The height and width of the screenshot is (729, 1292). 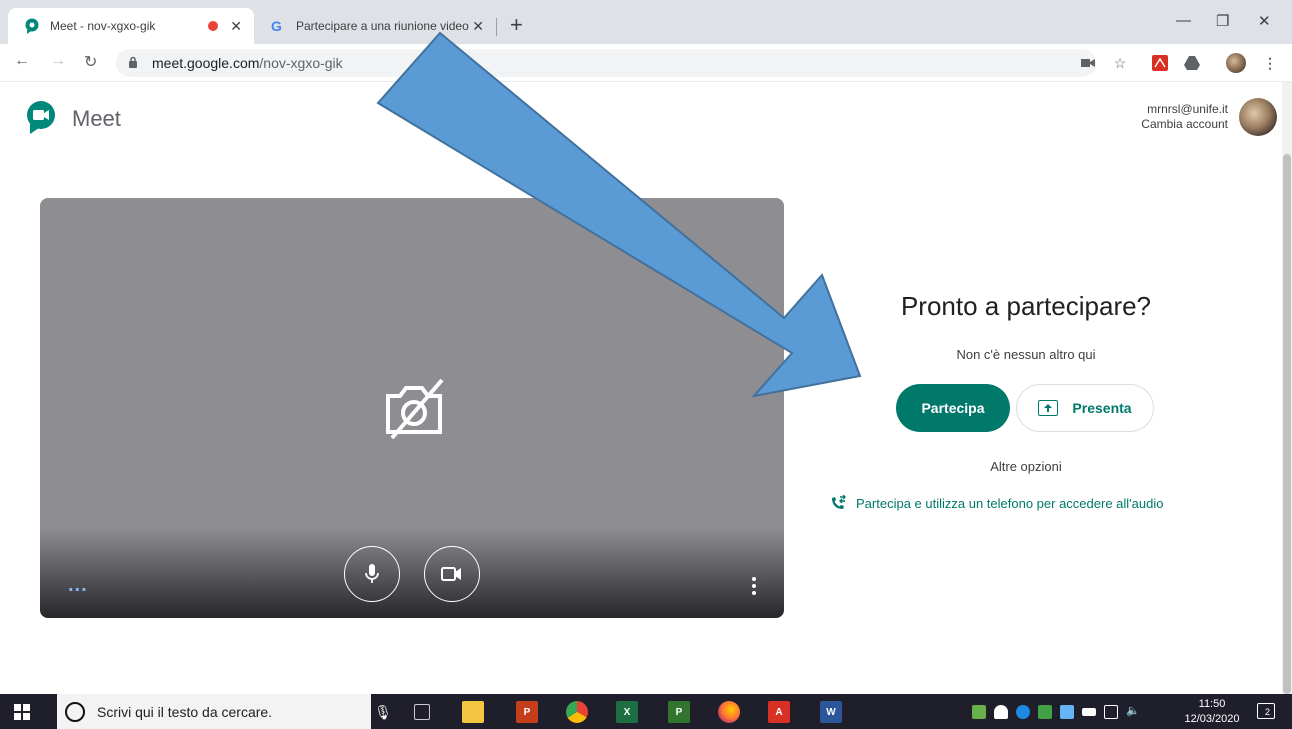 I want to click on address-bar: meet.google.com/nov-xgxo-gik, so click(x=606, y=63).